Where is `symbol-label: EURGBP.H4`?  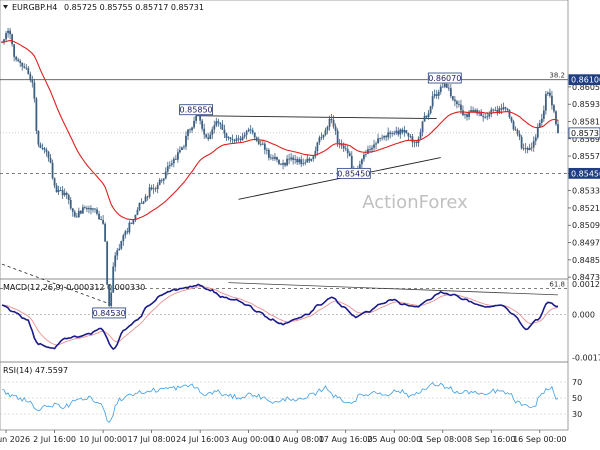 symbol-label: EURGBP.H4 is located at coordinates (34, 7).